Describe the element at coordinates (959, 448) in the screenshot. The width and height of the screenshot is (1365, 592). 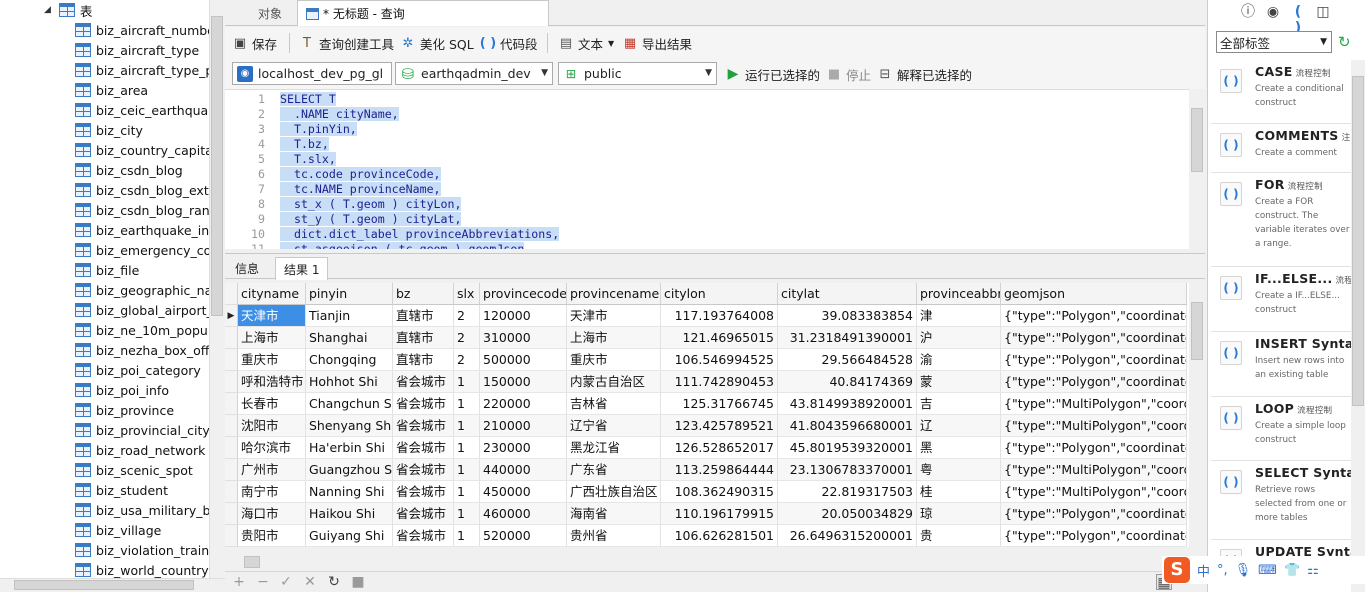
I see `table-cell: 黑` at that location.